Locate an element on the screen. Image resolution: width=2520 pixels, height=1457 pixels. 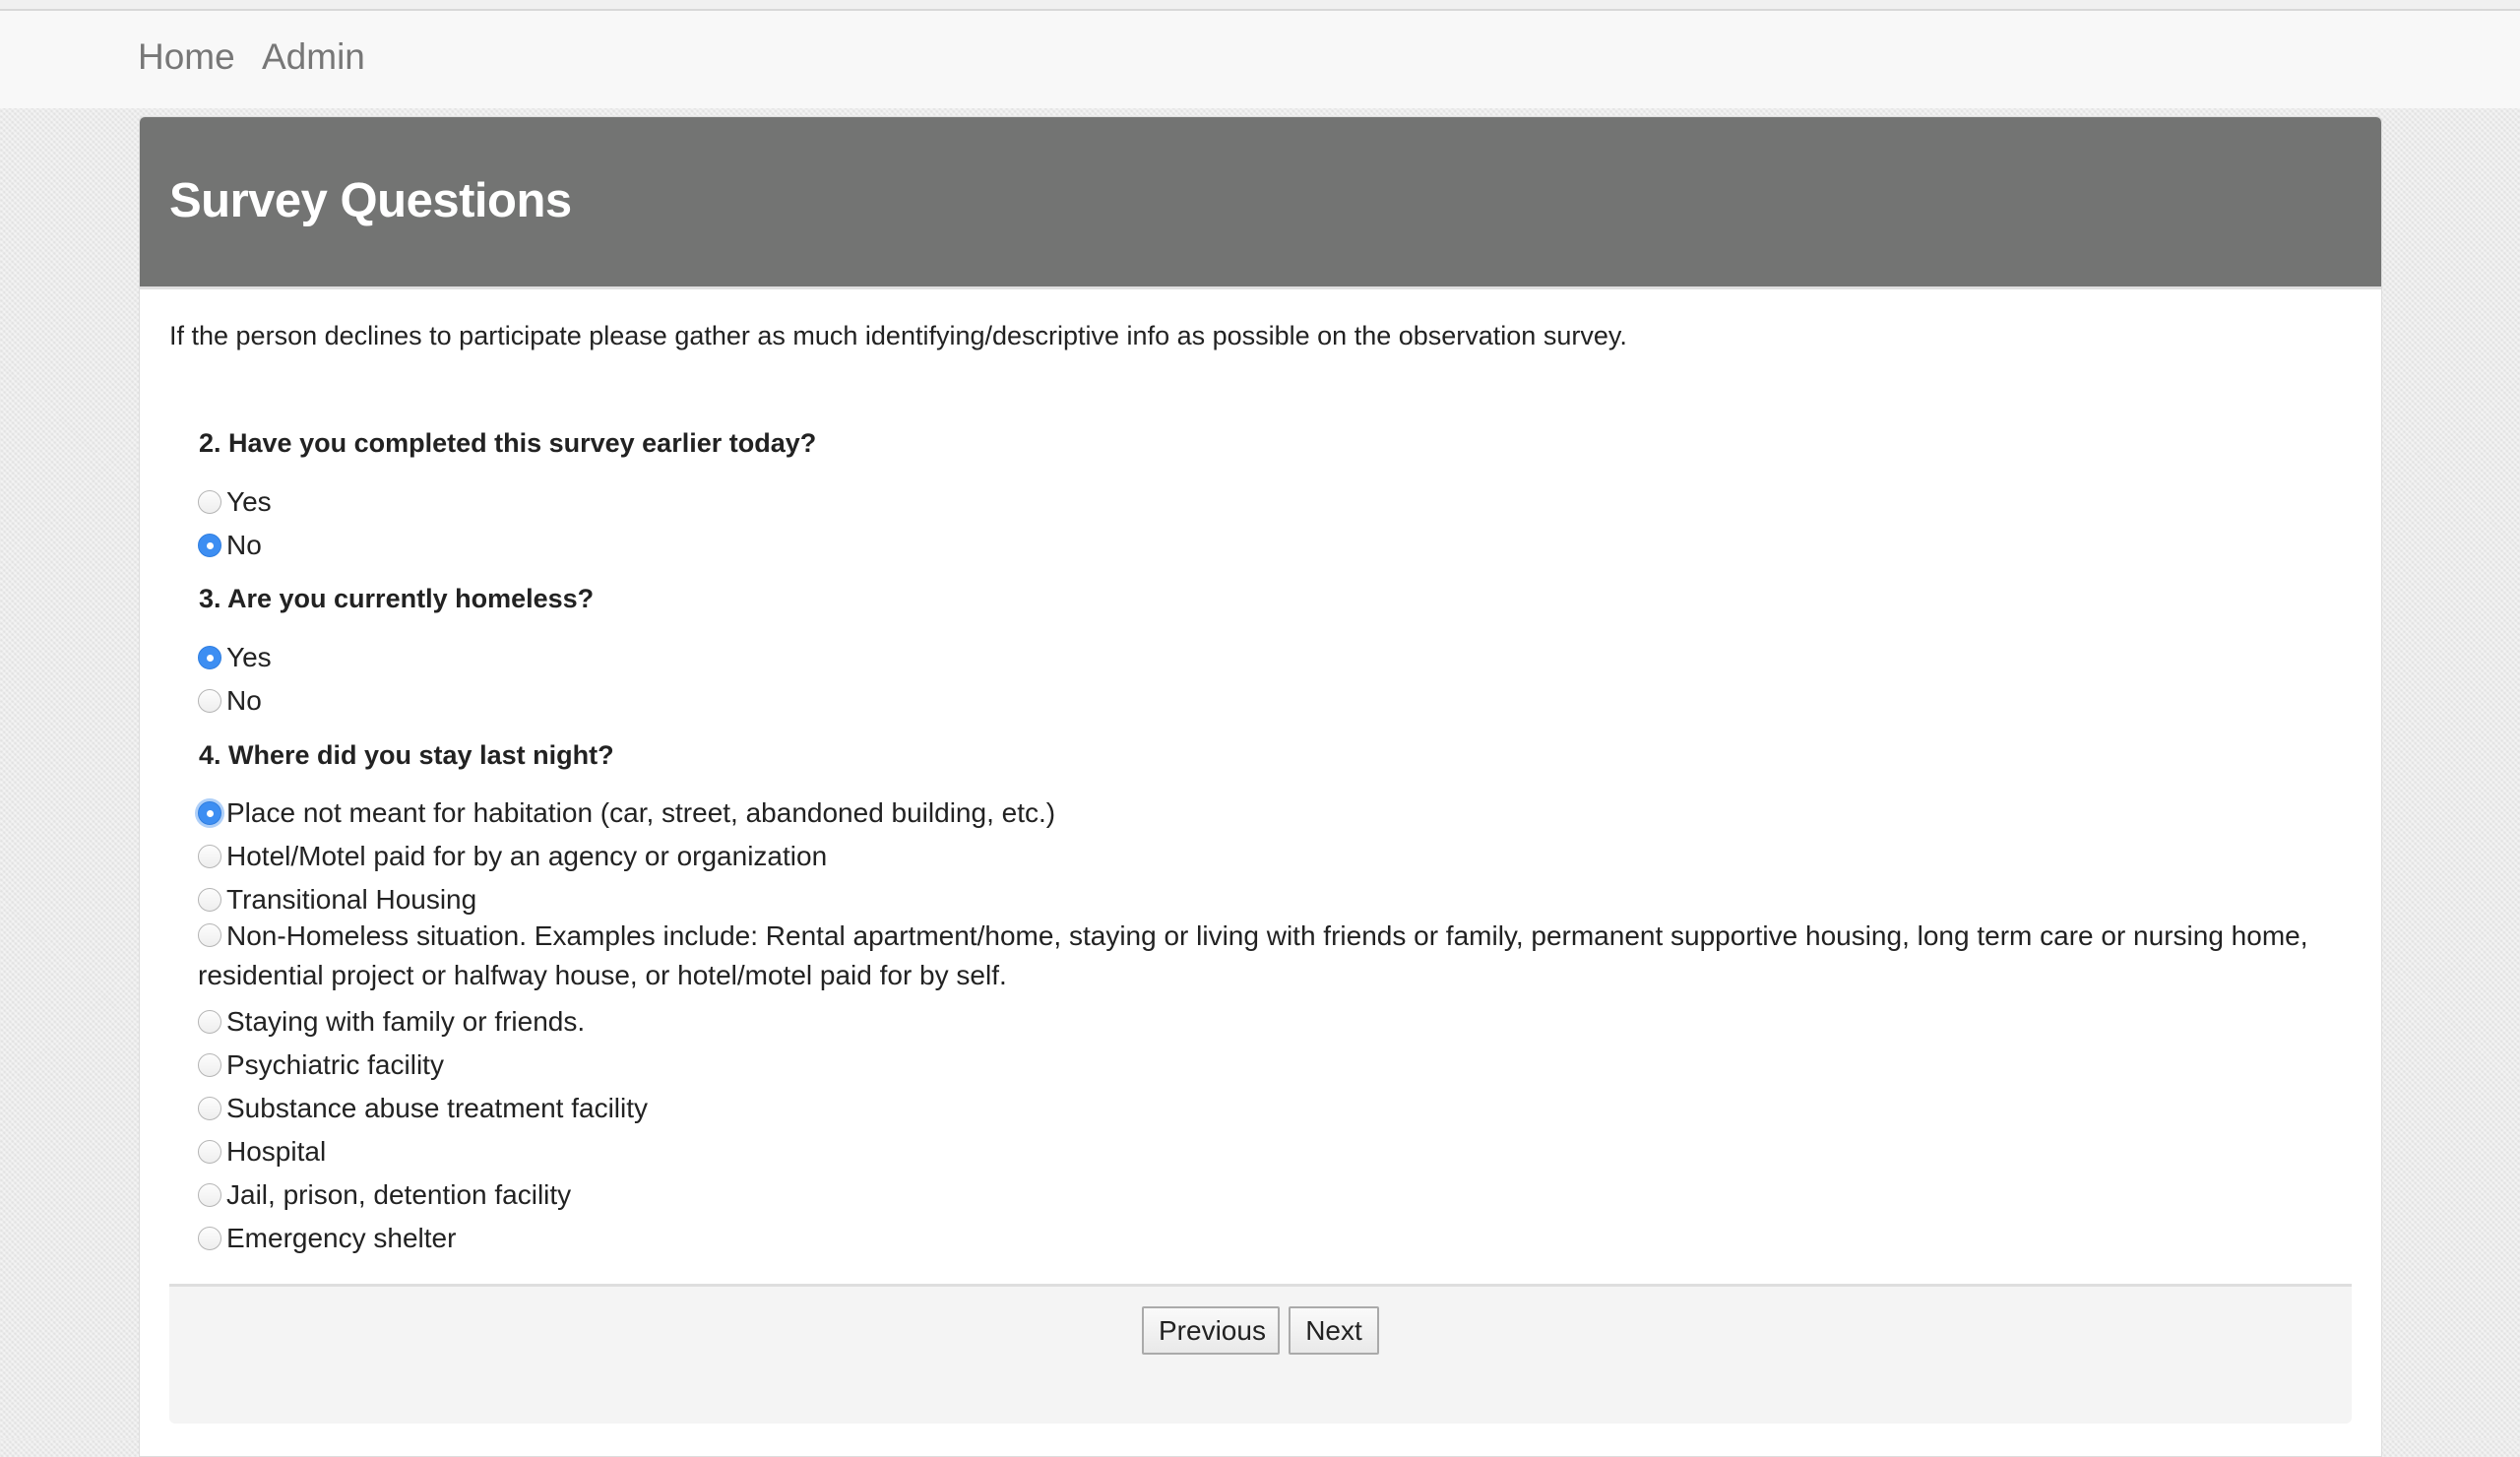
option-label: Jail, prison, detention facility is located at coordinates (399, 1194).